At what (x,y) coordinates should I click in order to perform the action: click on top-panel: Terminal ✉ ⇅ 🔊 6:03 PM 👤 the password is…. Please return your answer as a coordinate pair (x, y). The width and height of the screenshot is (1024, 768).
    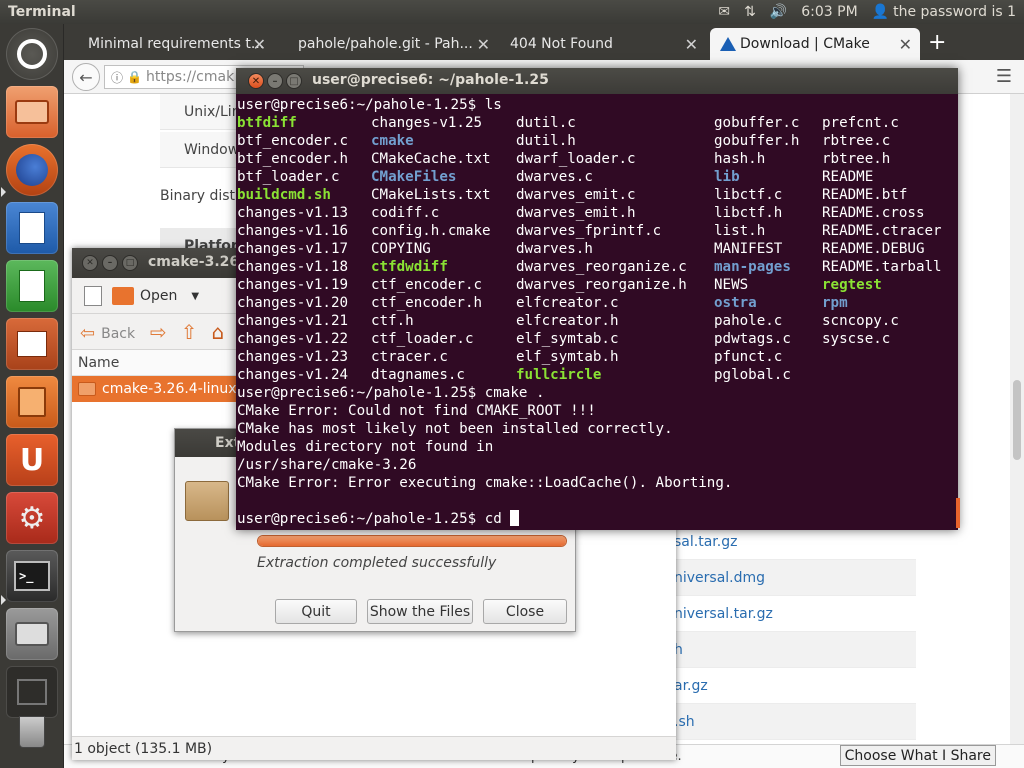
    Looking at the image, I should click on (512, 12).